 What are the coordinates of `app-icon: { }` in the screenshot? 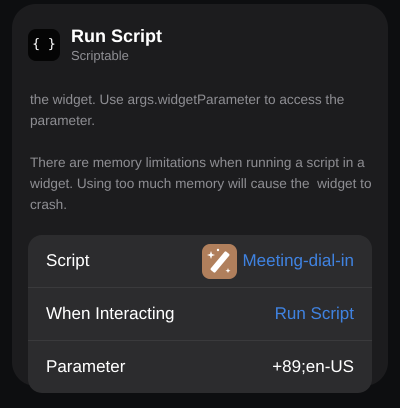 It's located at (44, 44).